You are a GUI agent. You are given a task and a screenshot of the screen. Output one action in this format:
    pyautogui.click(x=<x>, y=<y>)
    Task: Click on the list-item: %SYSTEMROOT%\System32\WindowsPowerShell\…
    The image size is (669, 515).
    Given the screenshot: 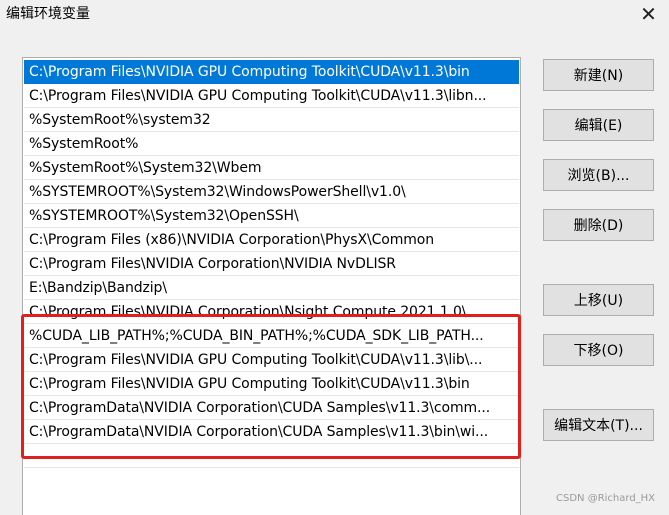 What is the action you would take?
    pyautogui.click(x=271, y=192)
    